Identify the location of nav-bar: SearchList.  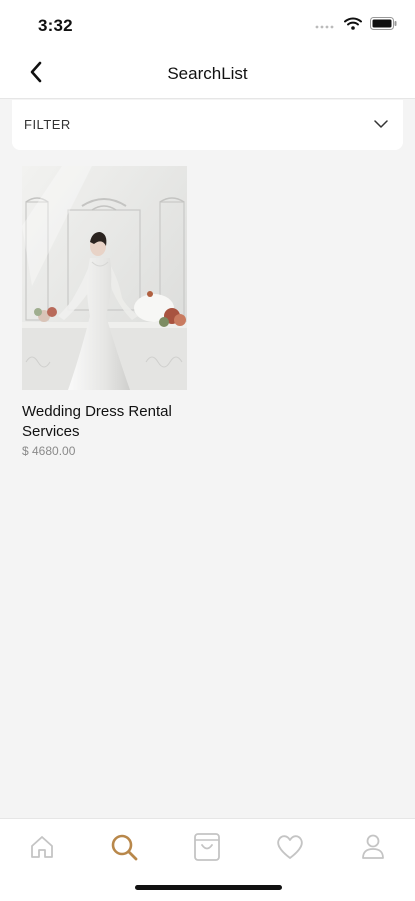
(207, 75).